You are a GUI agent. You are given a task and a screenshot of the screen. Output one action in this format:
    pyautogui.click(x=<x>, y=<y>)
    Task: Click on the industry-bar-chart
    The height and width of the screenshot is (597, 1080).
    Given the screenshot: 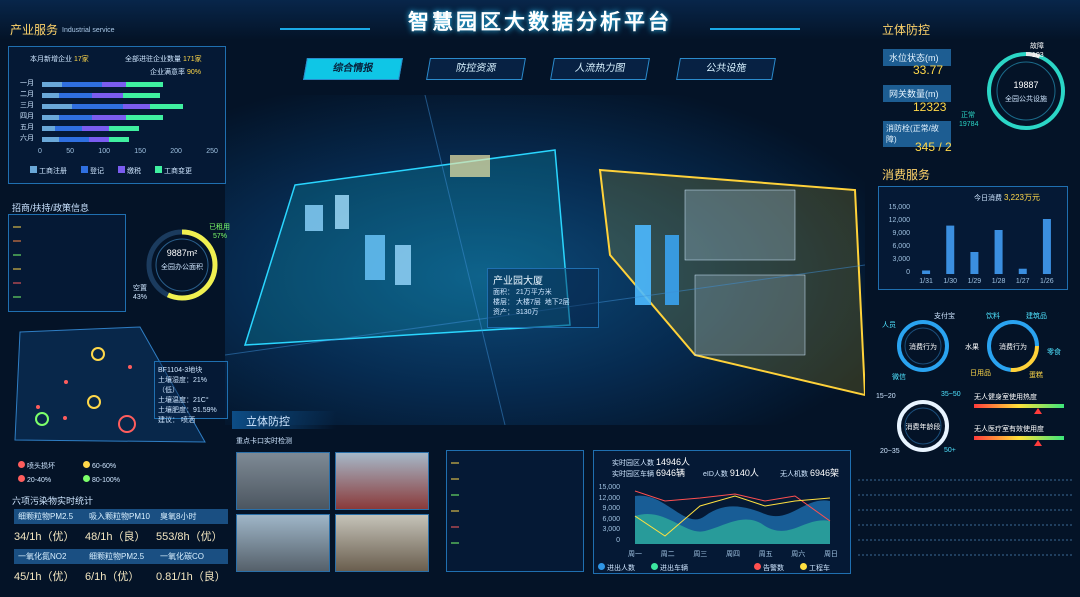 What is the action you would take?
    pyautogui.click(x=126, y=113)
    